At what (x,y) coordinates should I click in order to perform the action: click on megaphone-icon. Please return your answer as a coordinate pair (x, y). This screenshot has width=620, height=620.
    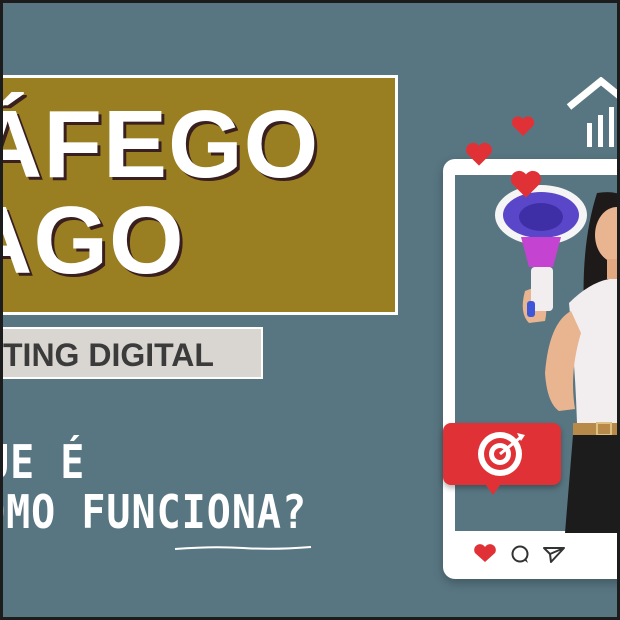
    Looking at the image, I should click on (541, 251).